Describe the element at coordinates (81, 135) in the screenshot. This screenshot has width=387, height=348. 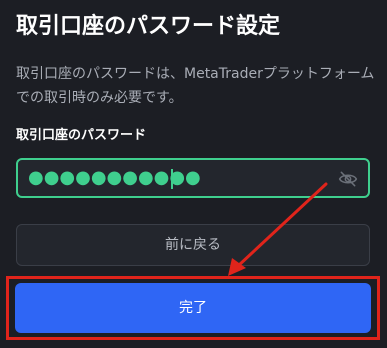
I see `password-field-label: 取引口座のパスワード` at that location.